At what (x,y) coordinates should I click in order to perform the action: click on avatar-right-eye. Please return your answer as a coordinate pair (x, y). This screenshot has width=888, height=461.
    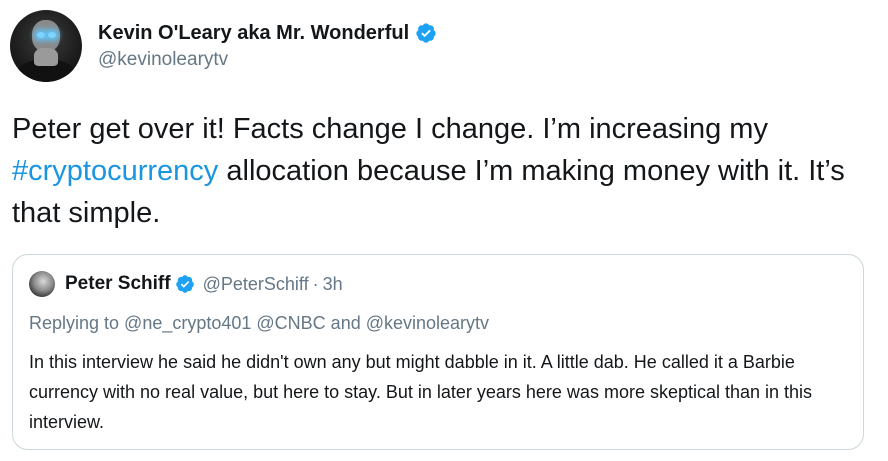
    Looking at the image, I should click on (52, 35).